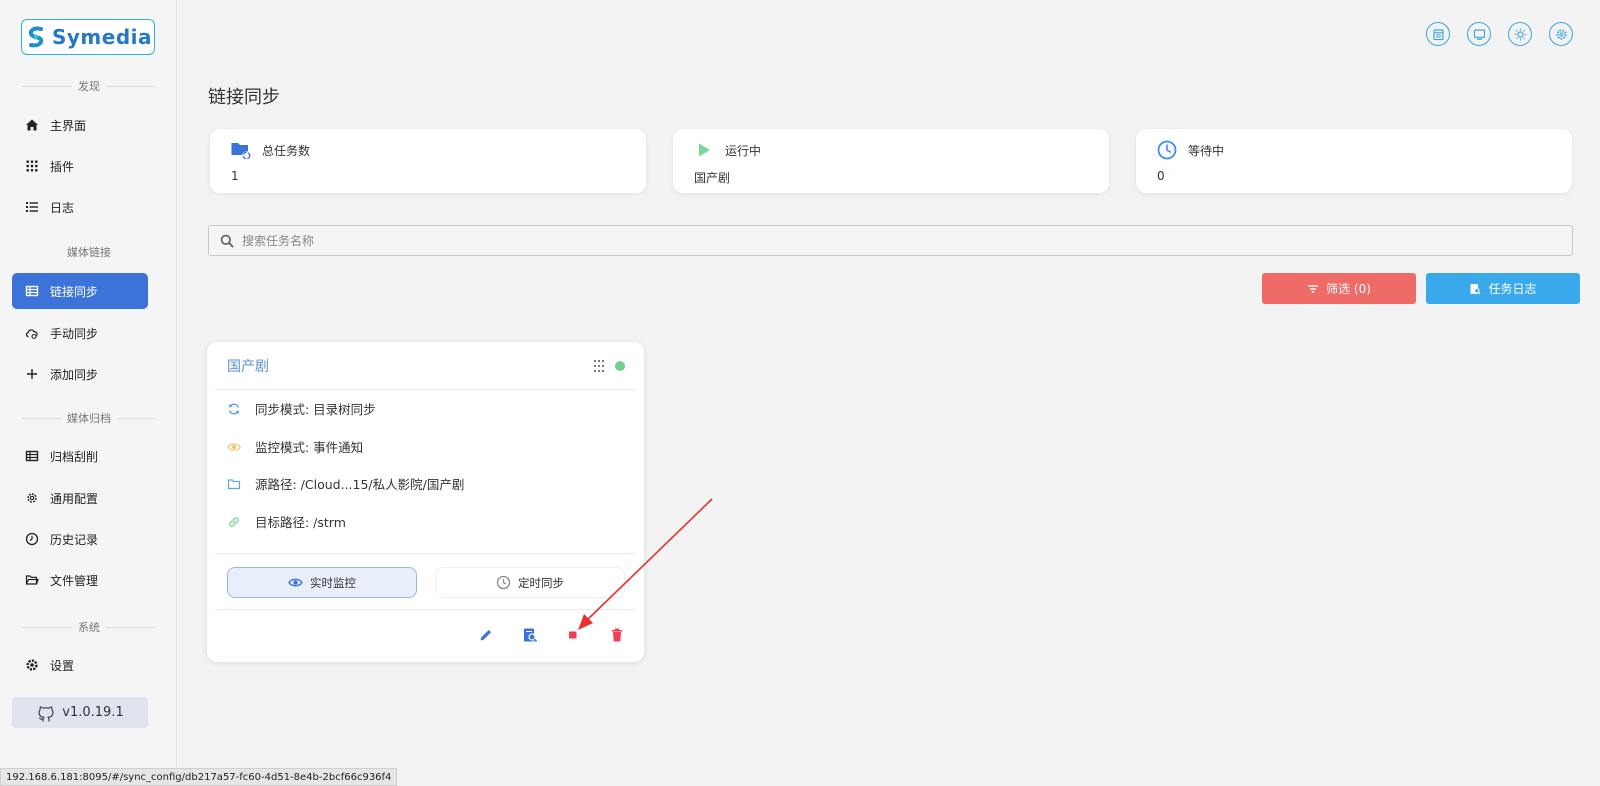 The width and height of the screenshot is (1600, 786). I want to click on home-icon, so click(32, 125).